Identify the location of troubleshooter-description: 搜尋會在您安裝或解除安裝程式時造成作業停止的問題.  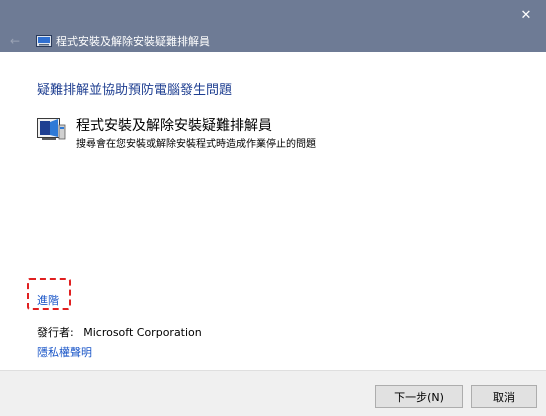
(196, 144).